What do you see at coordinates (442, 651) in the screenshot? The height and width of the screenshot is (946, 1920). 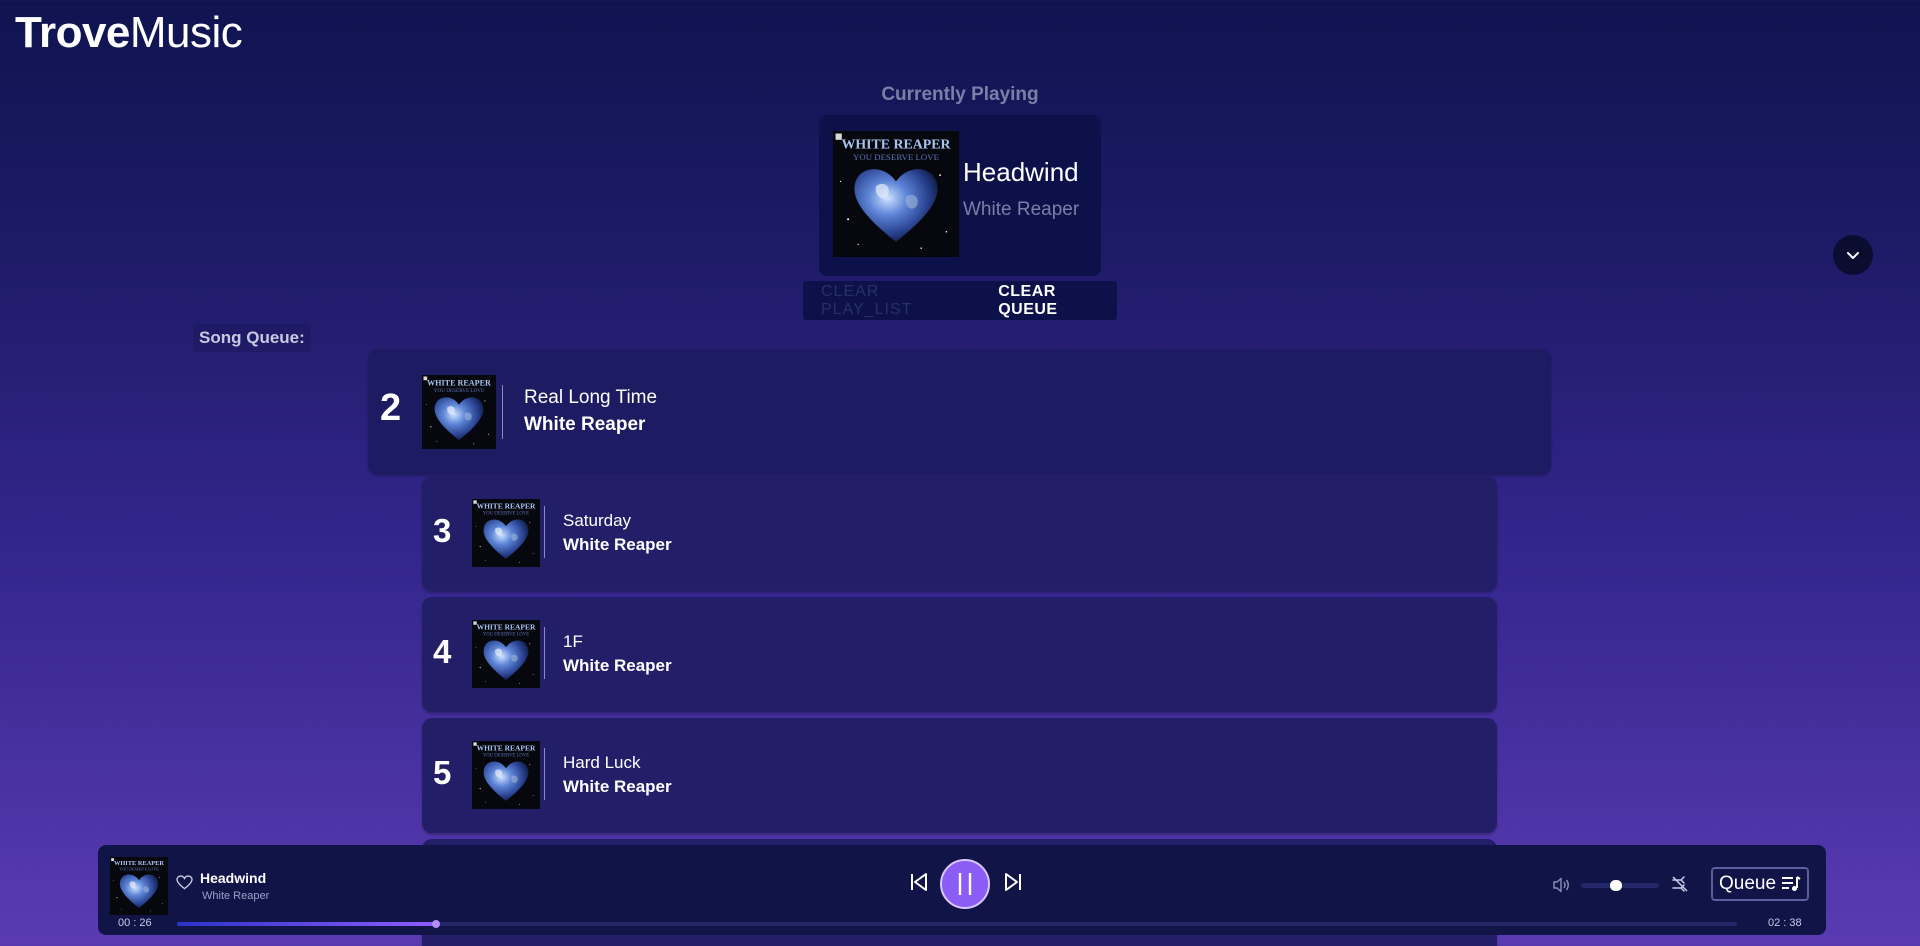 I see `queue-row-number: 4` at bounding box center [442, 651].